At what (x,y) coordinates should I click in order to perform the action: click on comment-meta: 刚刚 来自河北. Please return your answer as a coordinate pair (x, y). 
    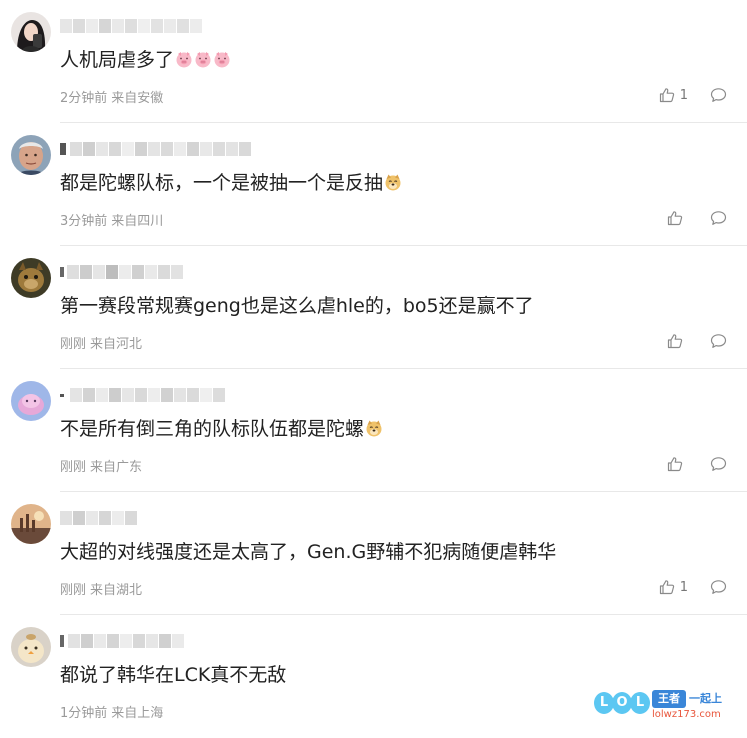
    Looking at the image, I should click on (101, 342).